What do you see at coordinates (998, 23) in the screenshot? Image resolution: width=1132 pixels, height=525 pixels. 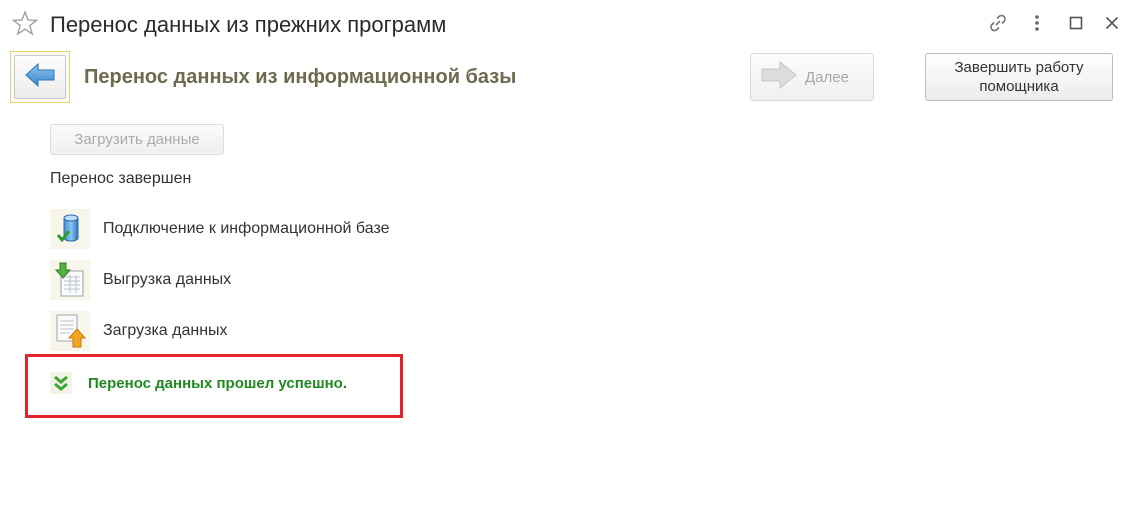 I see `link-icon` at bounding box center [998, 23].